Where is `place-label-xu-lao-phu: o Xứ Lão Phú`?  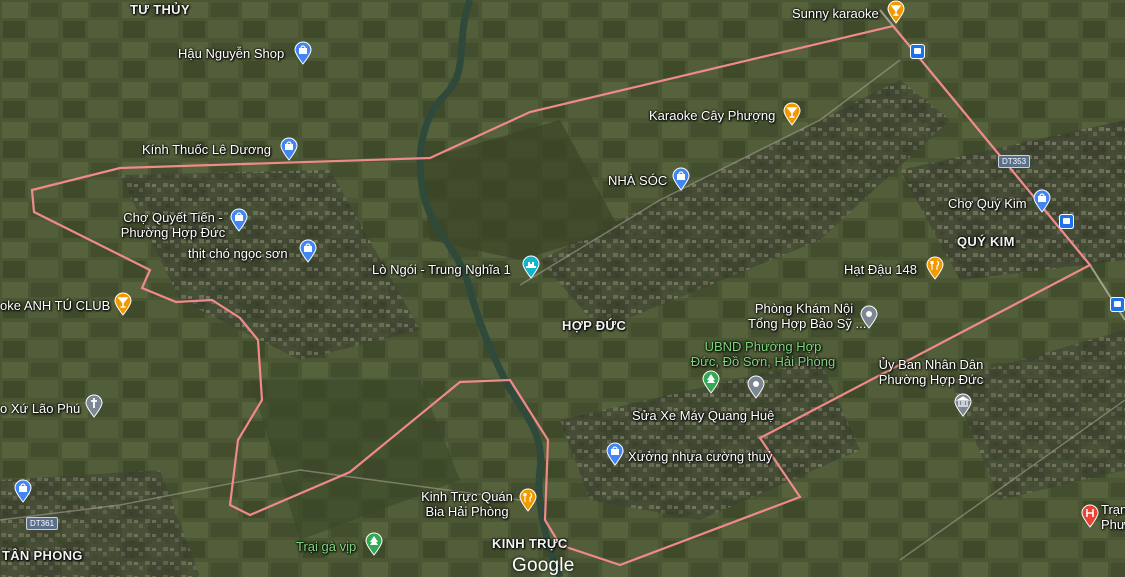
place-label-xu-lao-phu: o Xứ Lão Phú is located at coordinates (40, 408).